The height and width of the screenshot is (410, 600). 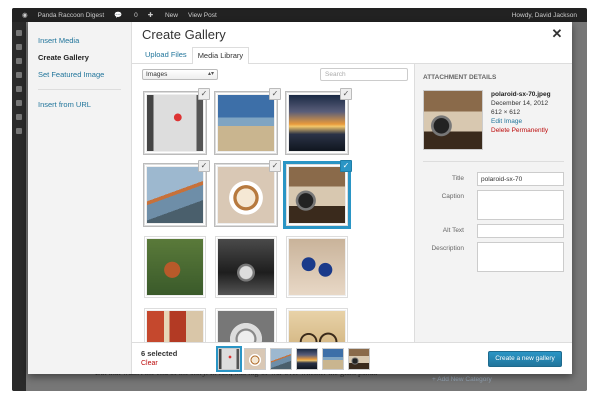 What do you see at coordinates (202, 15) in the screenshot?
I see `view-post-link: View Post` at bounding box center [202, 15].